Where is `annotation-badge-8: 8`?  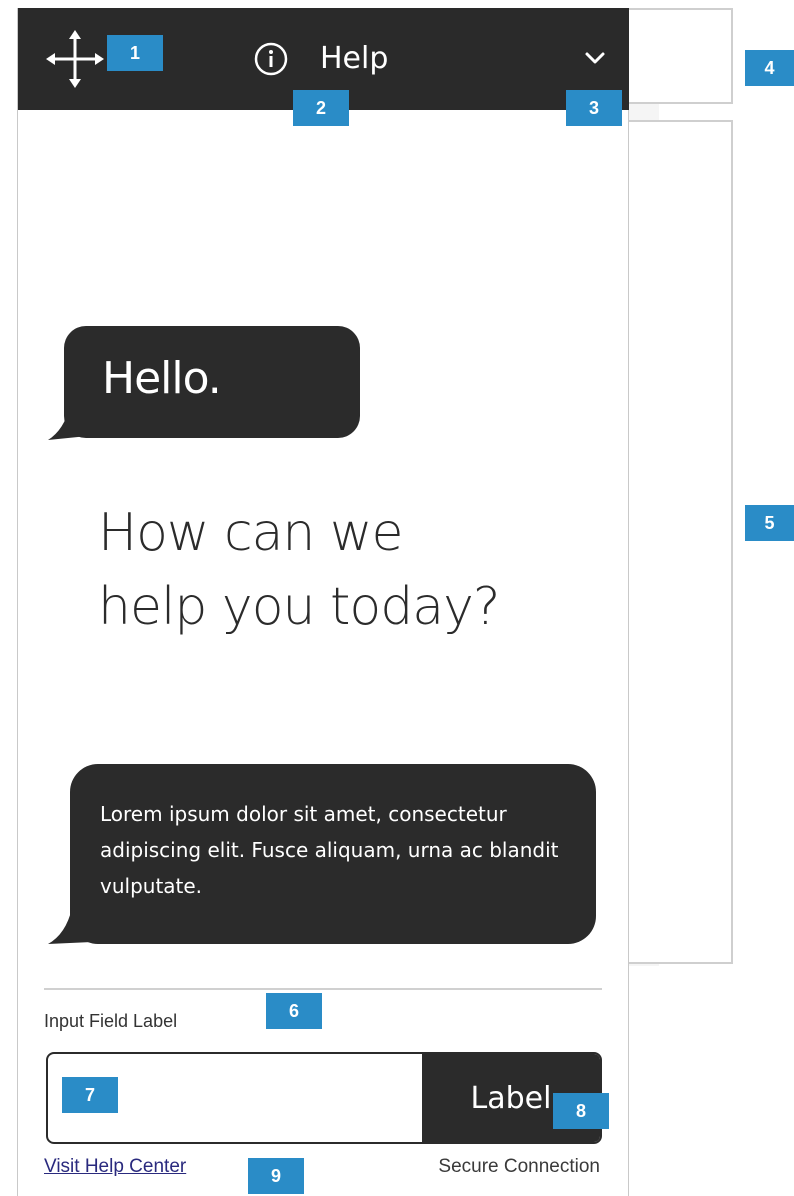 annotation-badge-8: 8 is located at coordinates (581, 1111).